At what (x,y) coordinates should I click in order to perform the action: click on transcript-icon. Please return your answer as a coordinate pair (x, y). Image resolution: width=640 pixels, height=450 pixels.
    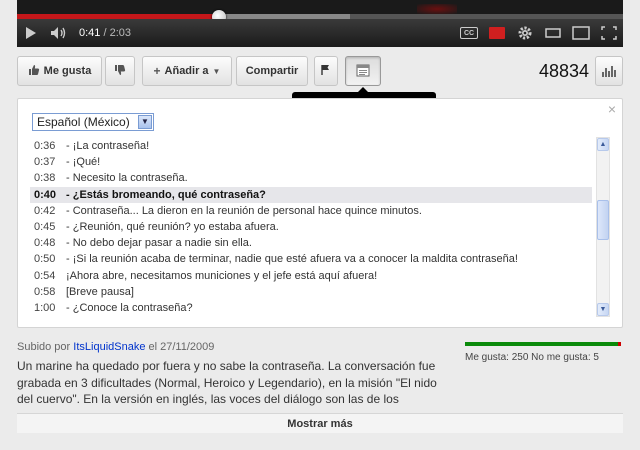
    Looking at the image, I should click on (363, 71).